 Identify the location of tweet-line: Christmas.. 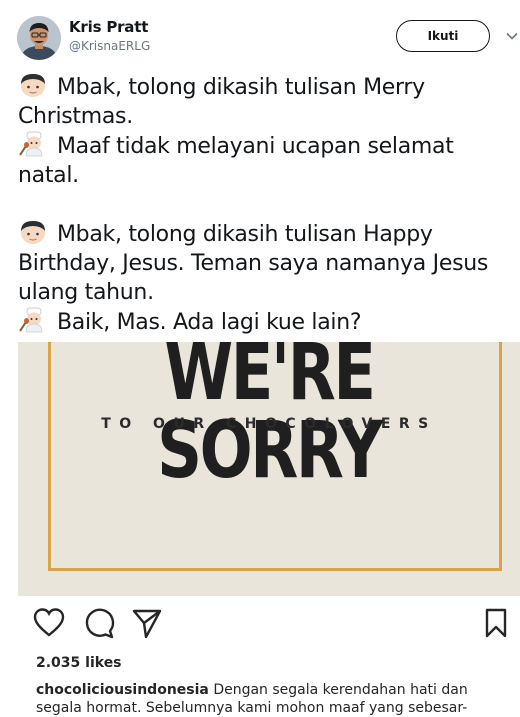
(266, 116).